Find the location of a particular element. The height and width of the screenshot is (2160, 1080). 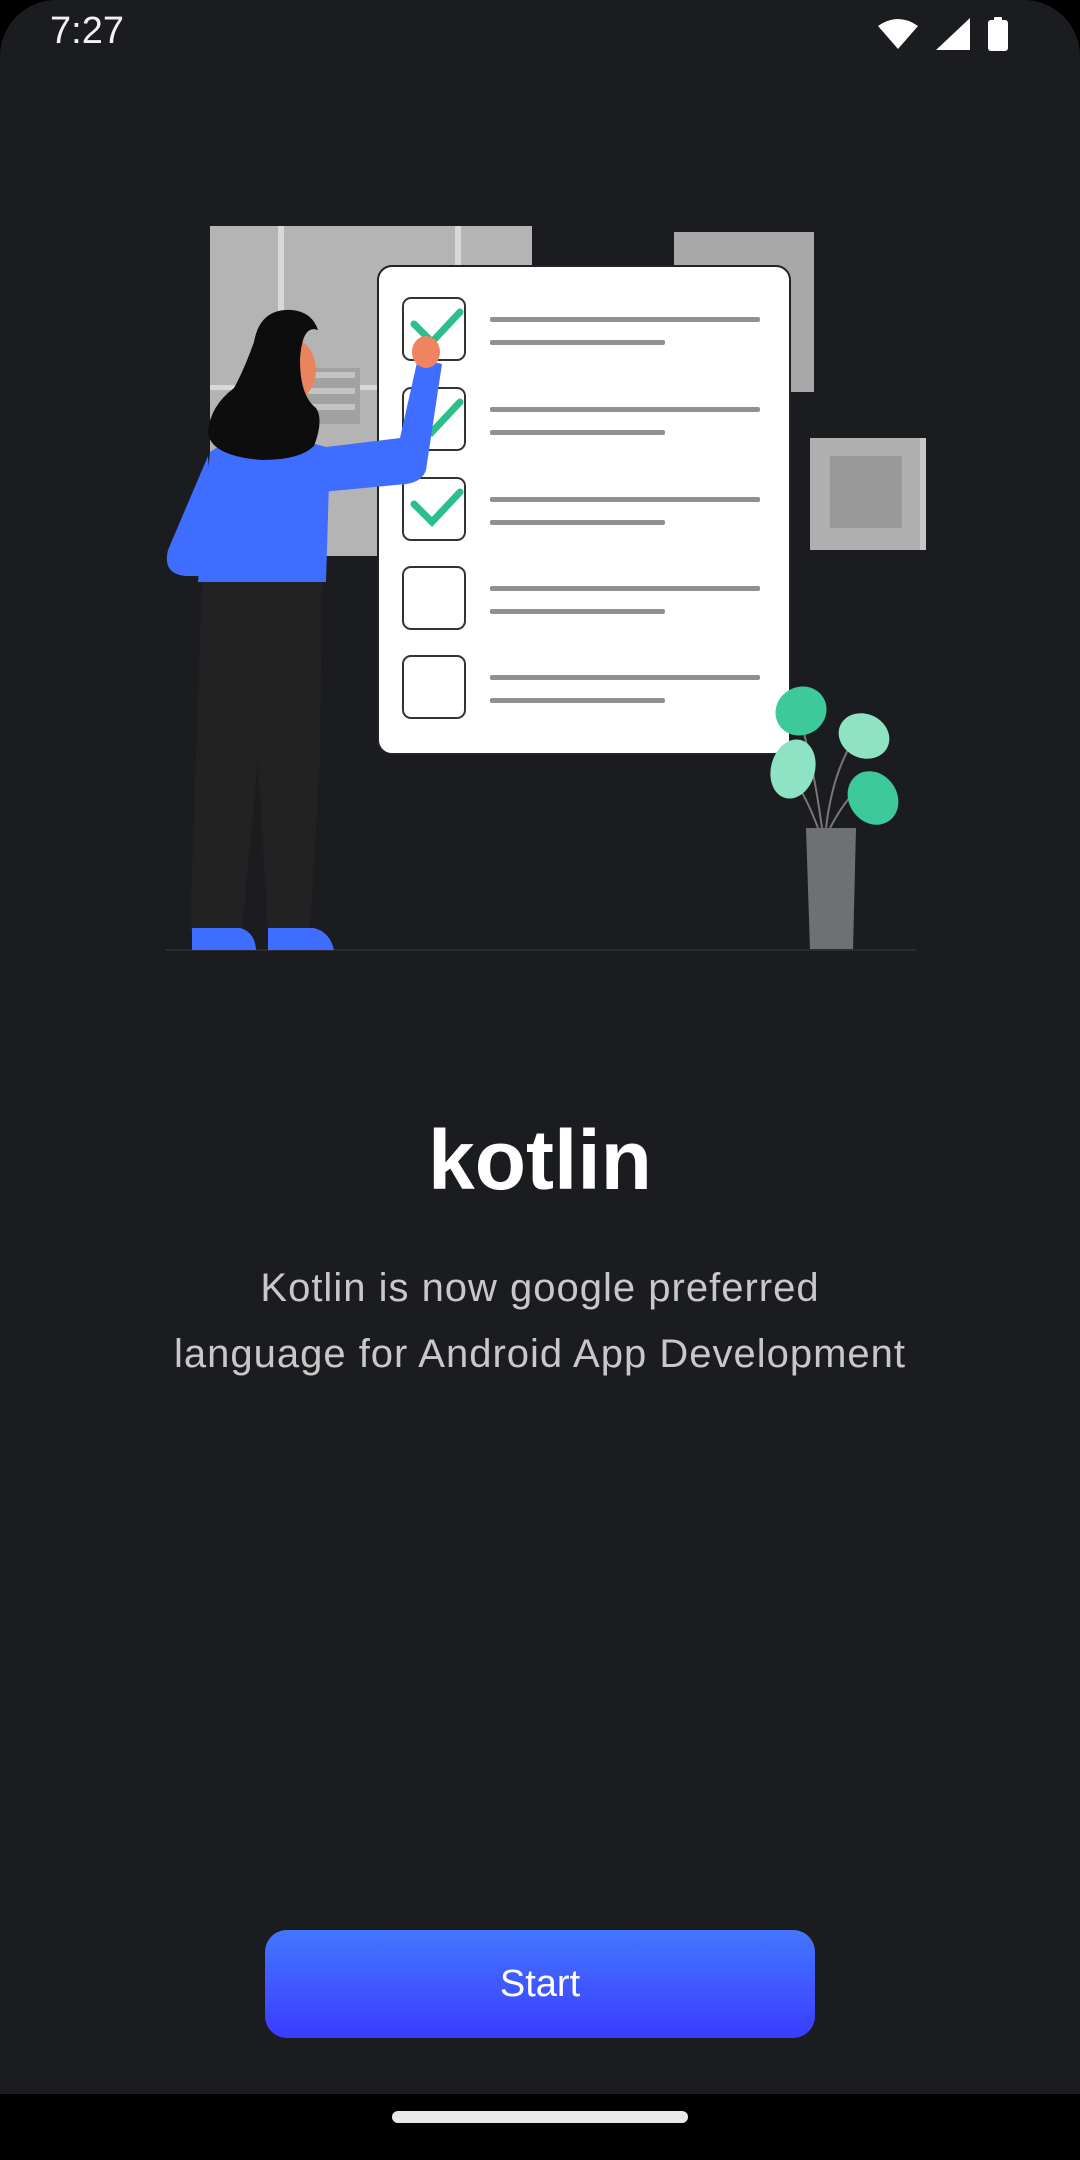

start-button-label: Start is located at coordinates (540, 1983).